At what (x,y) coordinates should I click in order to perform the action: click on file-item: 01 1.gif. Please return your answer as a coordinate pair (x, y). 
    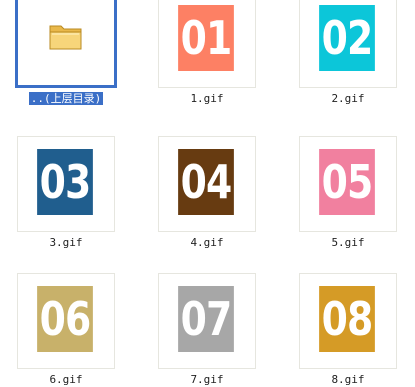
    Looking at the image, I should click on (207, 53).